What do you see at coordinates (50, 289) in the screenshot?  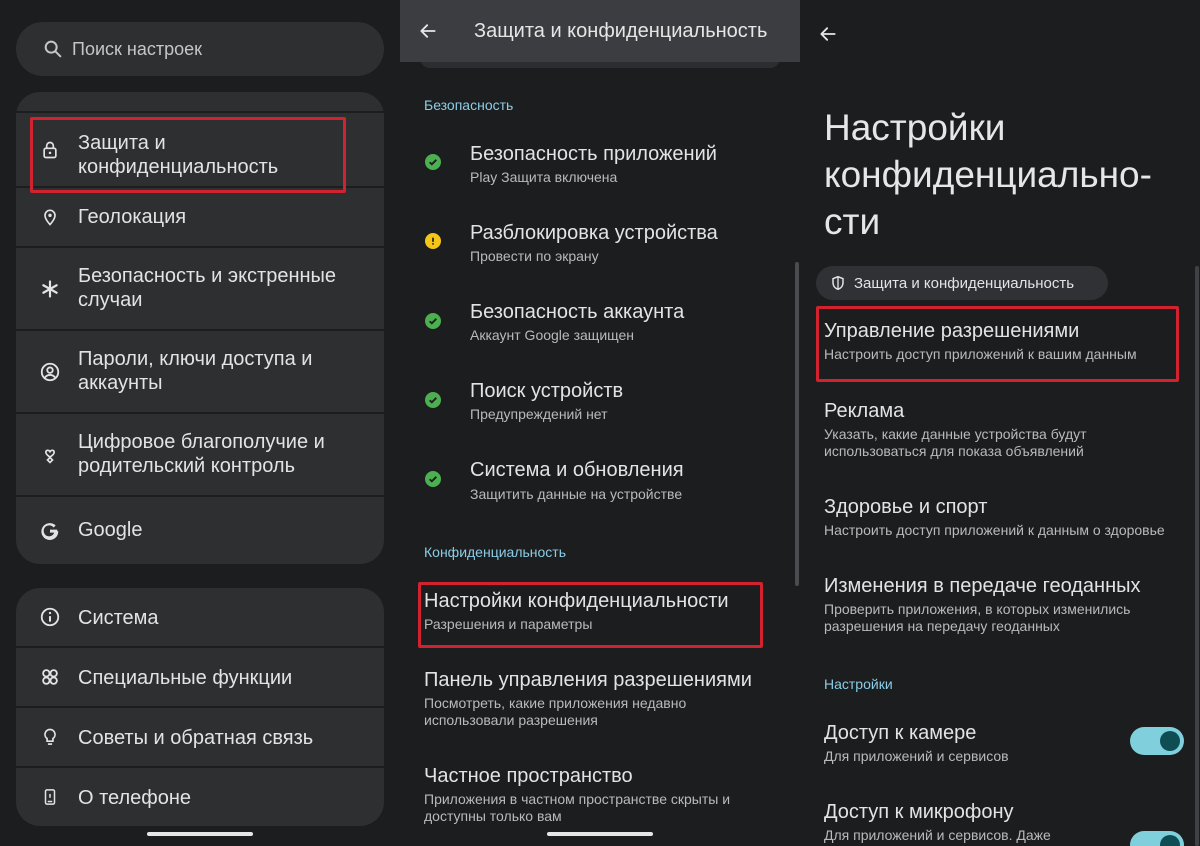 I see `asterisk-icon` at bounding box center [50, 289].